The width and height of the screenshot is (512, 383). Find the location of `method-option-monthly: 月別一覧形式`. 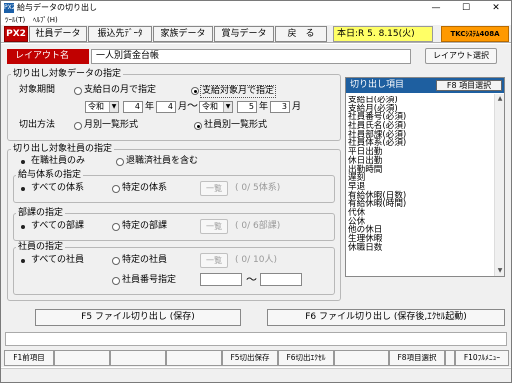

method-option-monthly: 月別一覧形式 is located at coordinates (111, 125).